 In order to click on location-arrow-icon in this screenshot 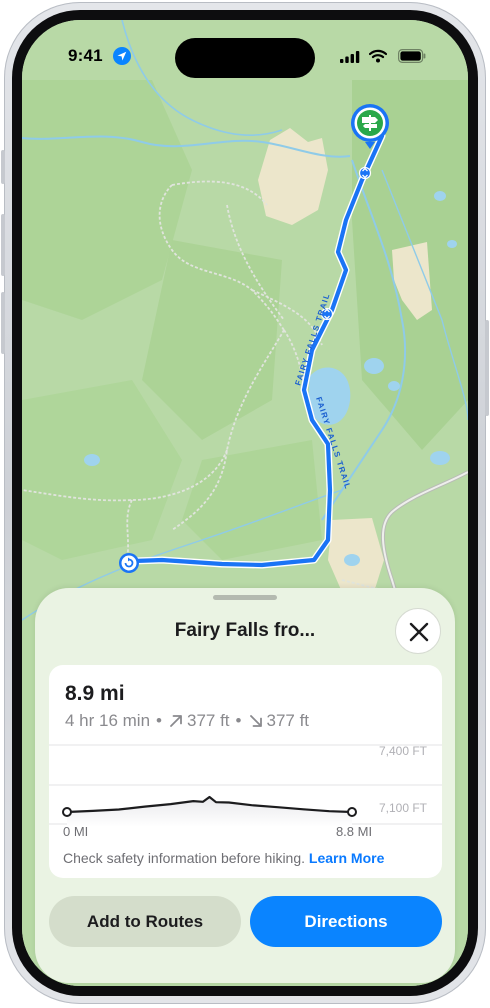, I will do `click(122, 56)`.